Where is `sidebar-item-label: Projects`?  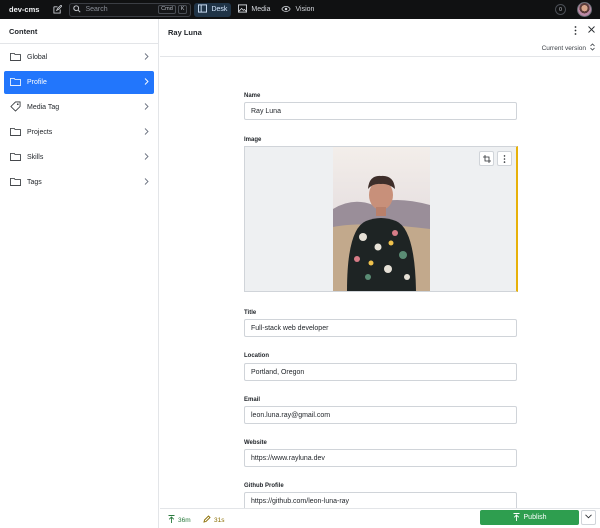
sidebar-item-label: Projects is located at coordinates (40, 132).